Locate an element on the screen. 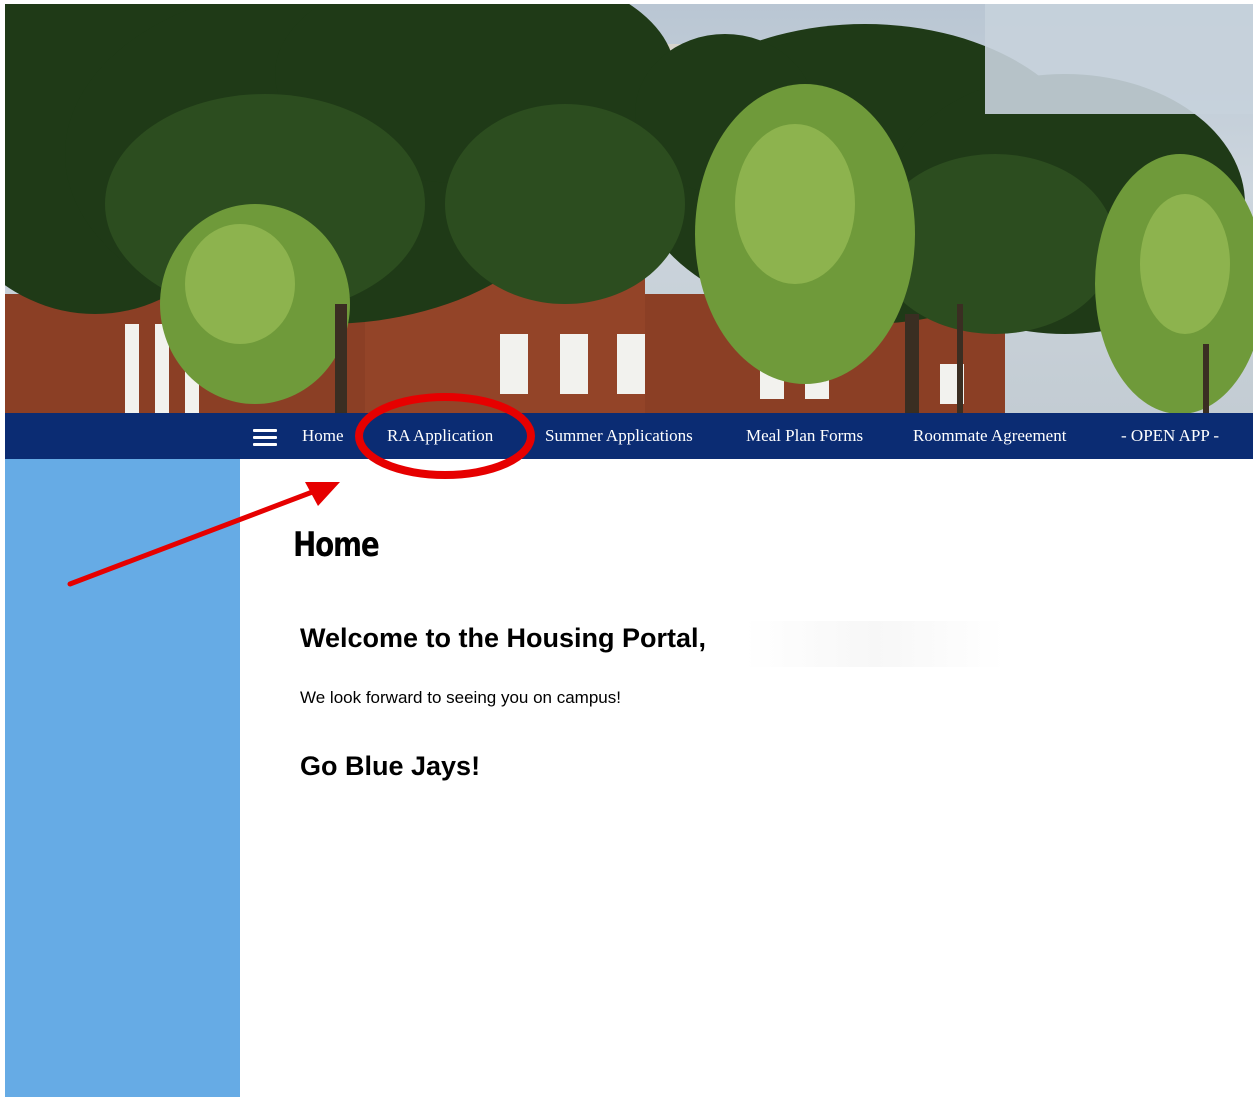 The width and height of the screenshot is (1258, 1097). redacted-username is located at coordinates (875, 644).